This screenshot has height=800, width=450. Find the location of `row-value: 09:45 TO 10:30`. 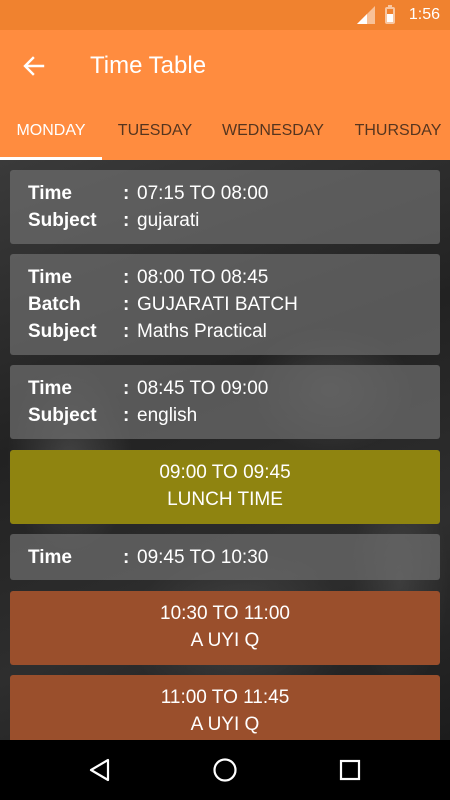

row-value: 09:45 TO 10:30 is located at coordinates (203, 557).